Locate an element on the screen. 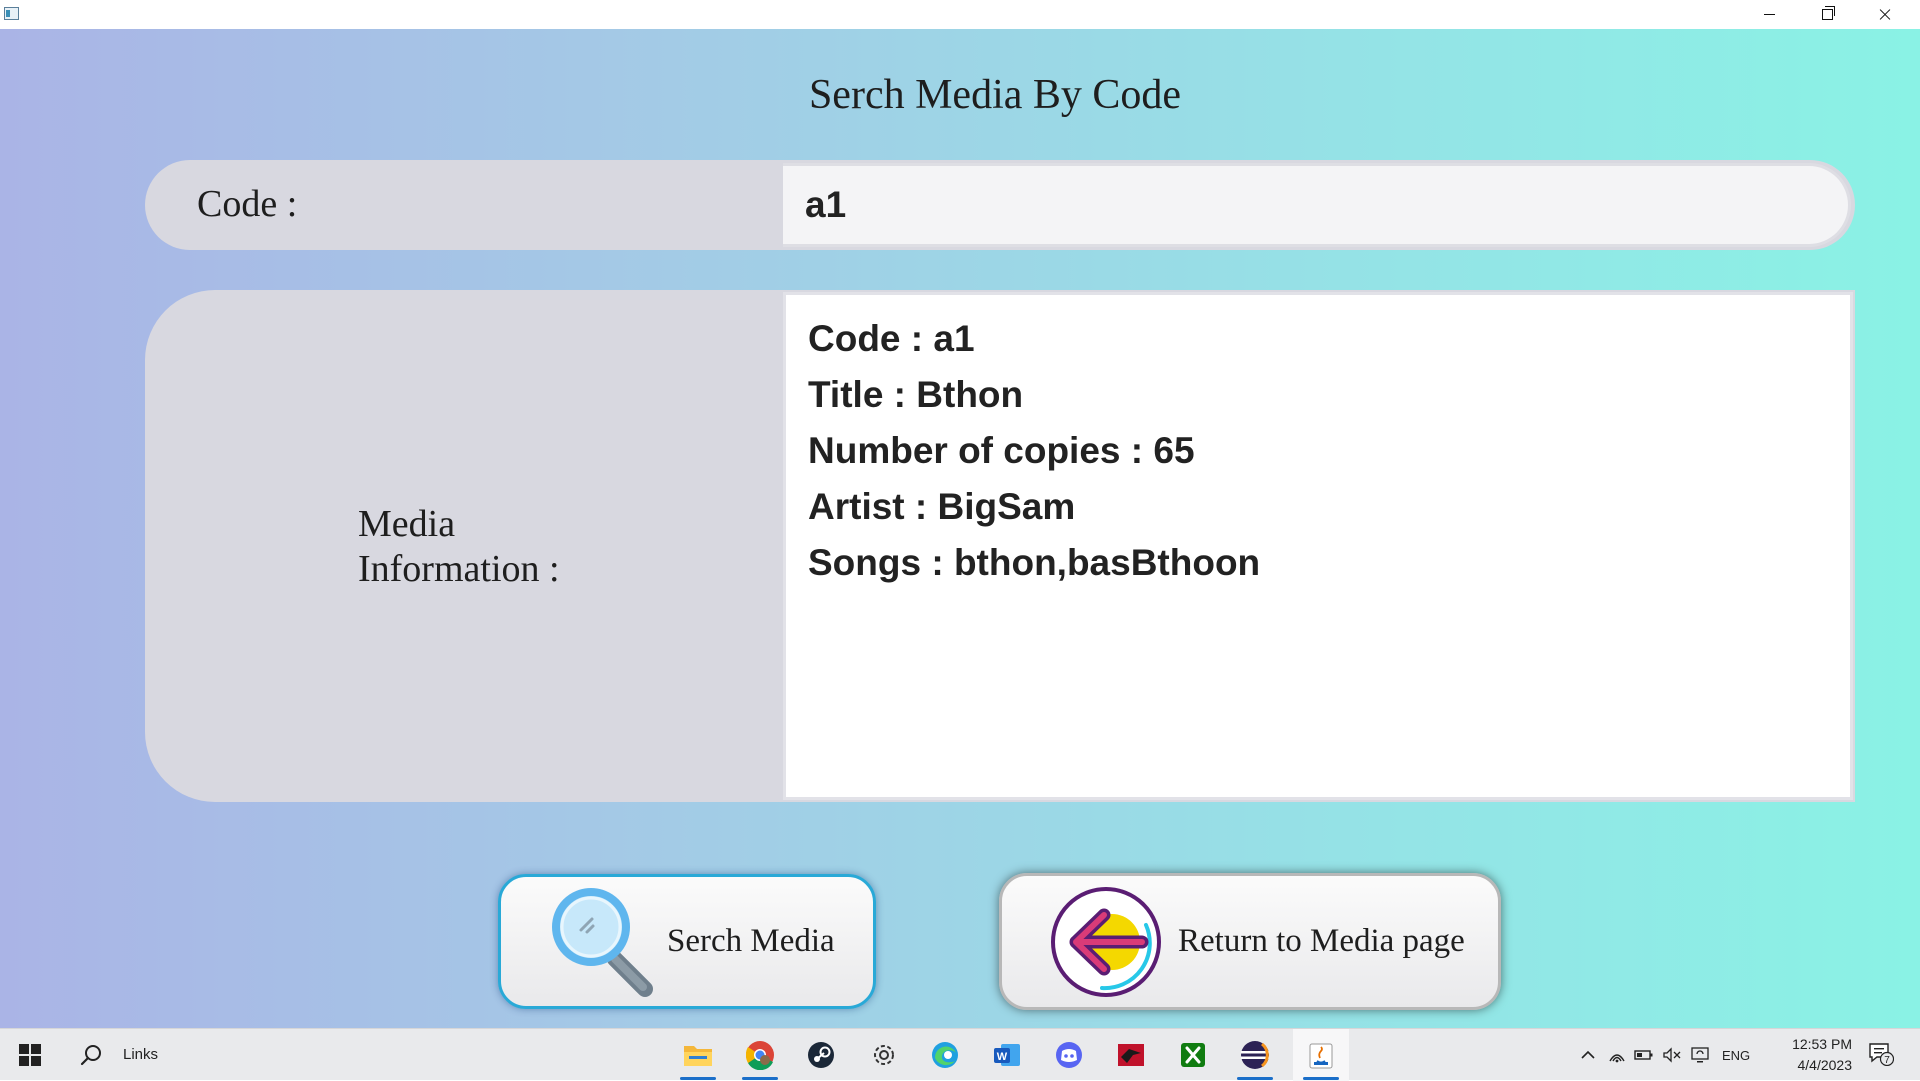  info-line-artist: Artist : BigSam is located at coordinates (942, 506).